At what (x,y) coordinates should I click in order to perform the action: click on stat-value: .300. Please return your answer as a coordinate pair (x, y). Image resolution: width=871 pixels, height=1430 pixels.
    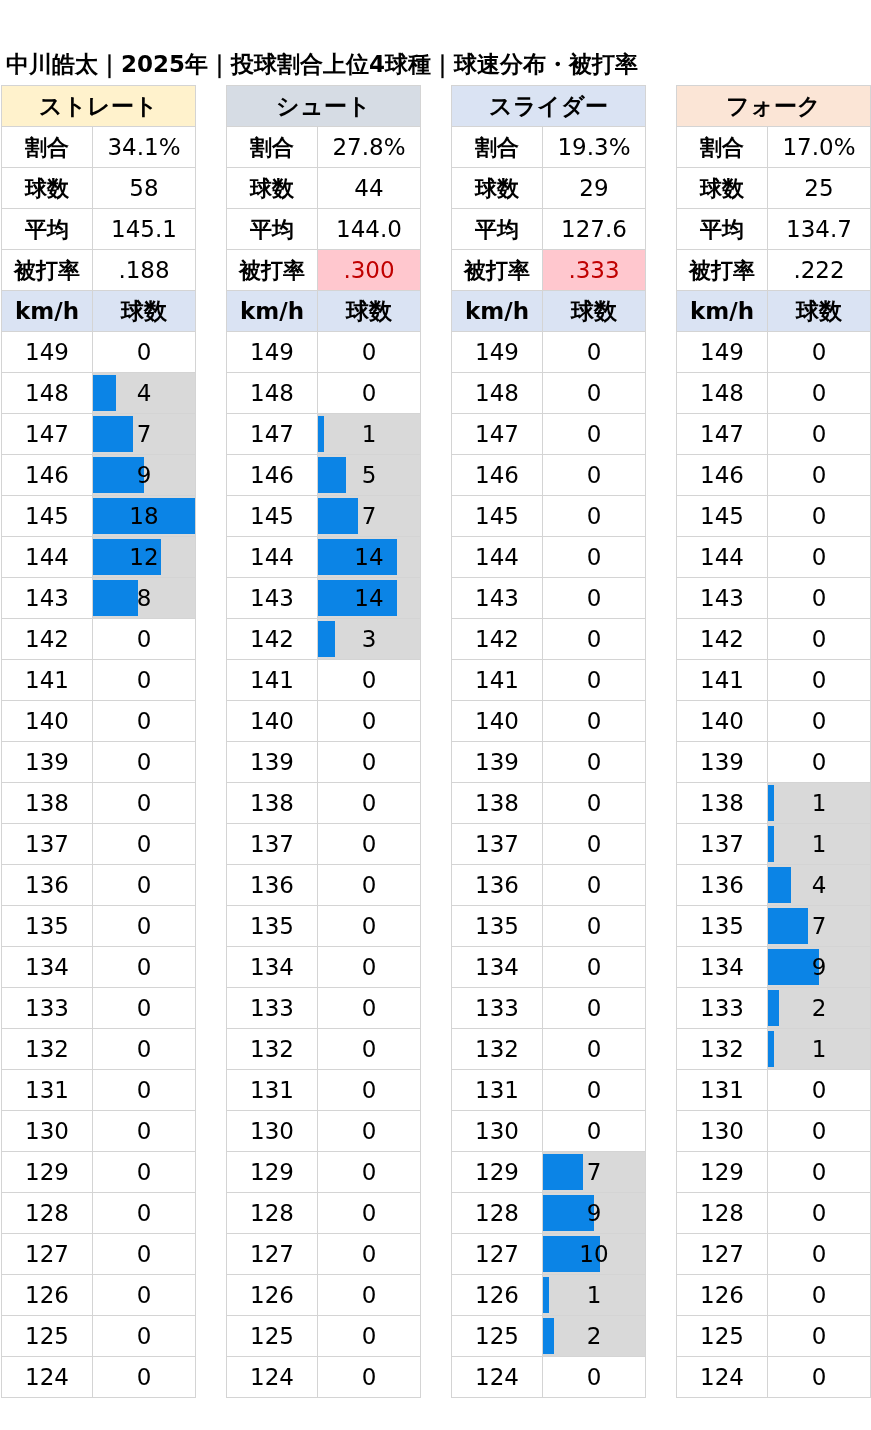
    Looking at the image, I should click on (369, 270).